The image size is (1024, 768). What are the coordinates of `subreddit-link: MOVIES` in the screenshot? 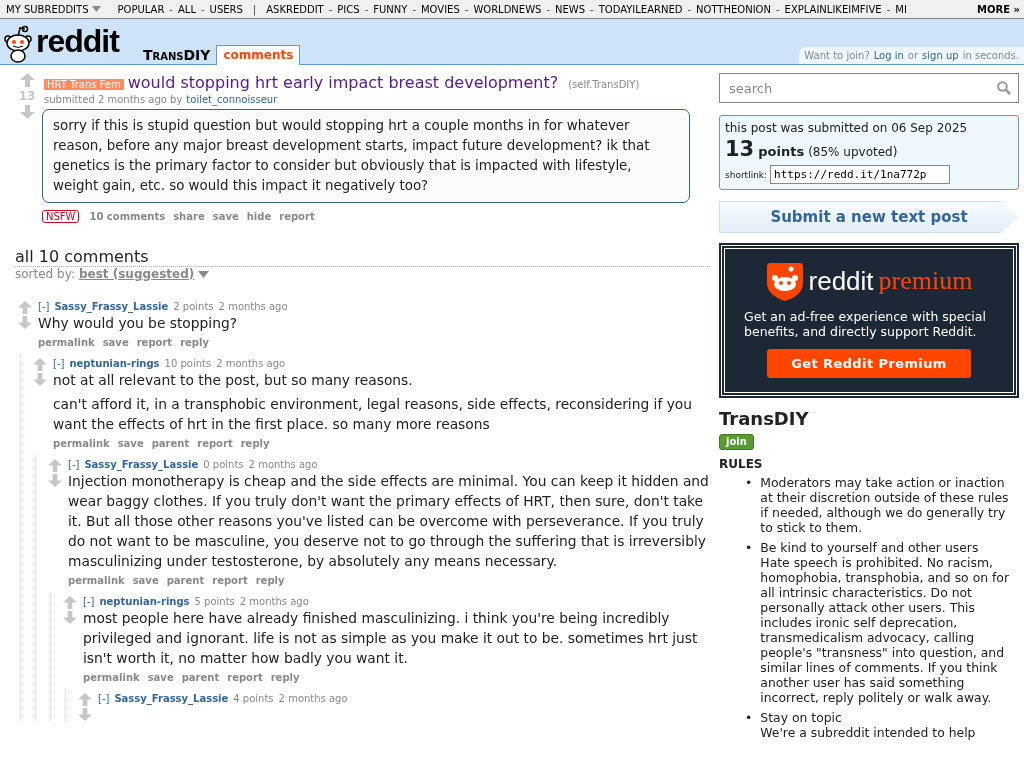 It's located at (440, 9).